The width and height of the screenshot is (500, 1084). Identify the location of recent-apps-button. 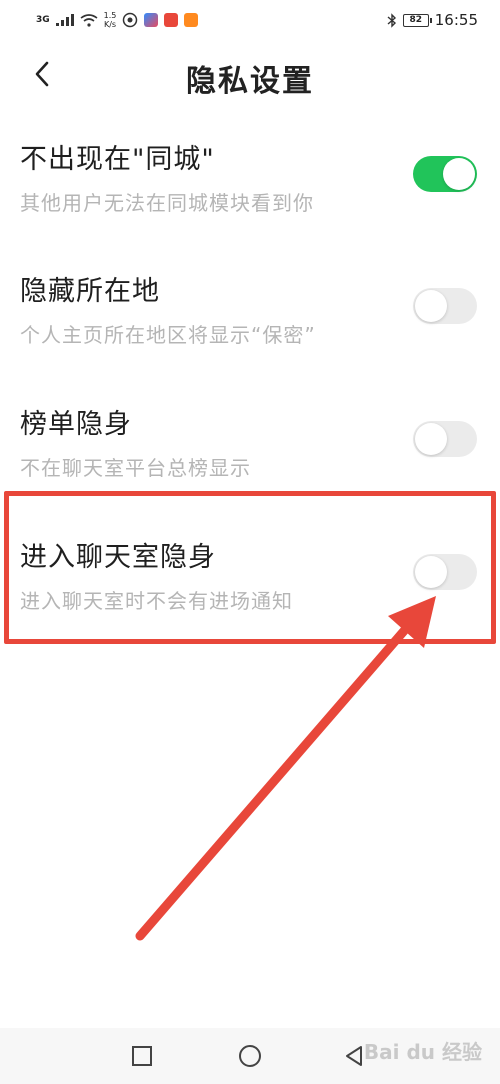
(142, 1056).